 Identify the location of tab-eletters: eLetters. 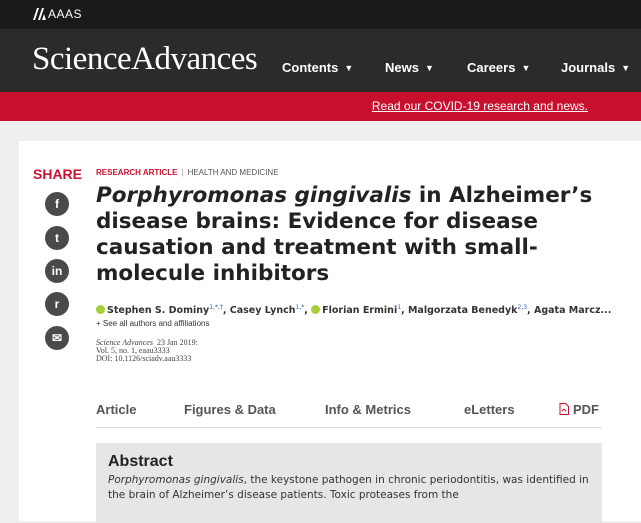
(489, 409).